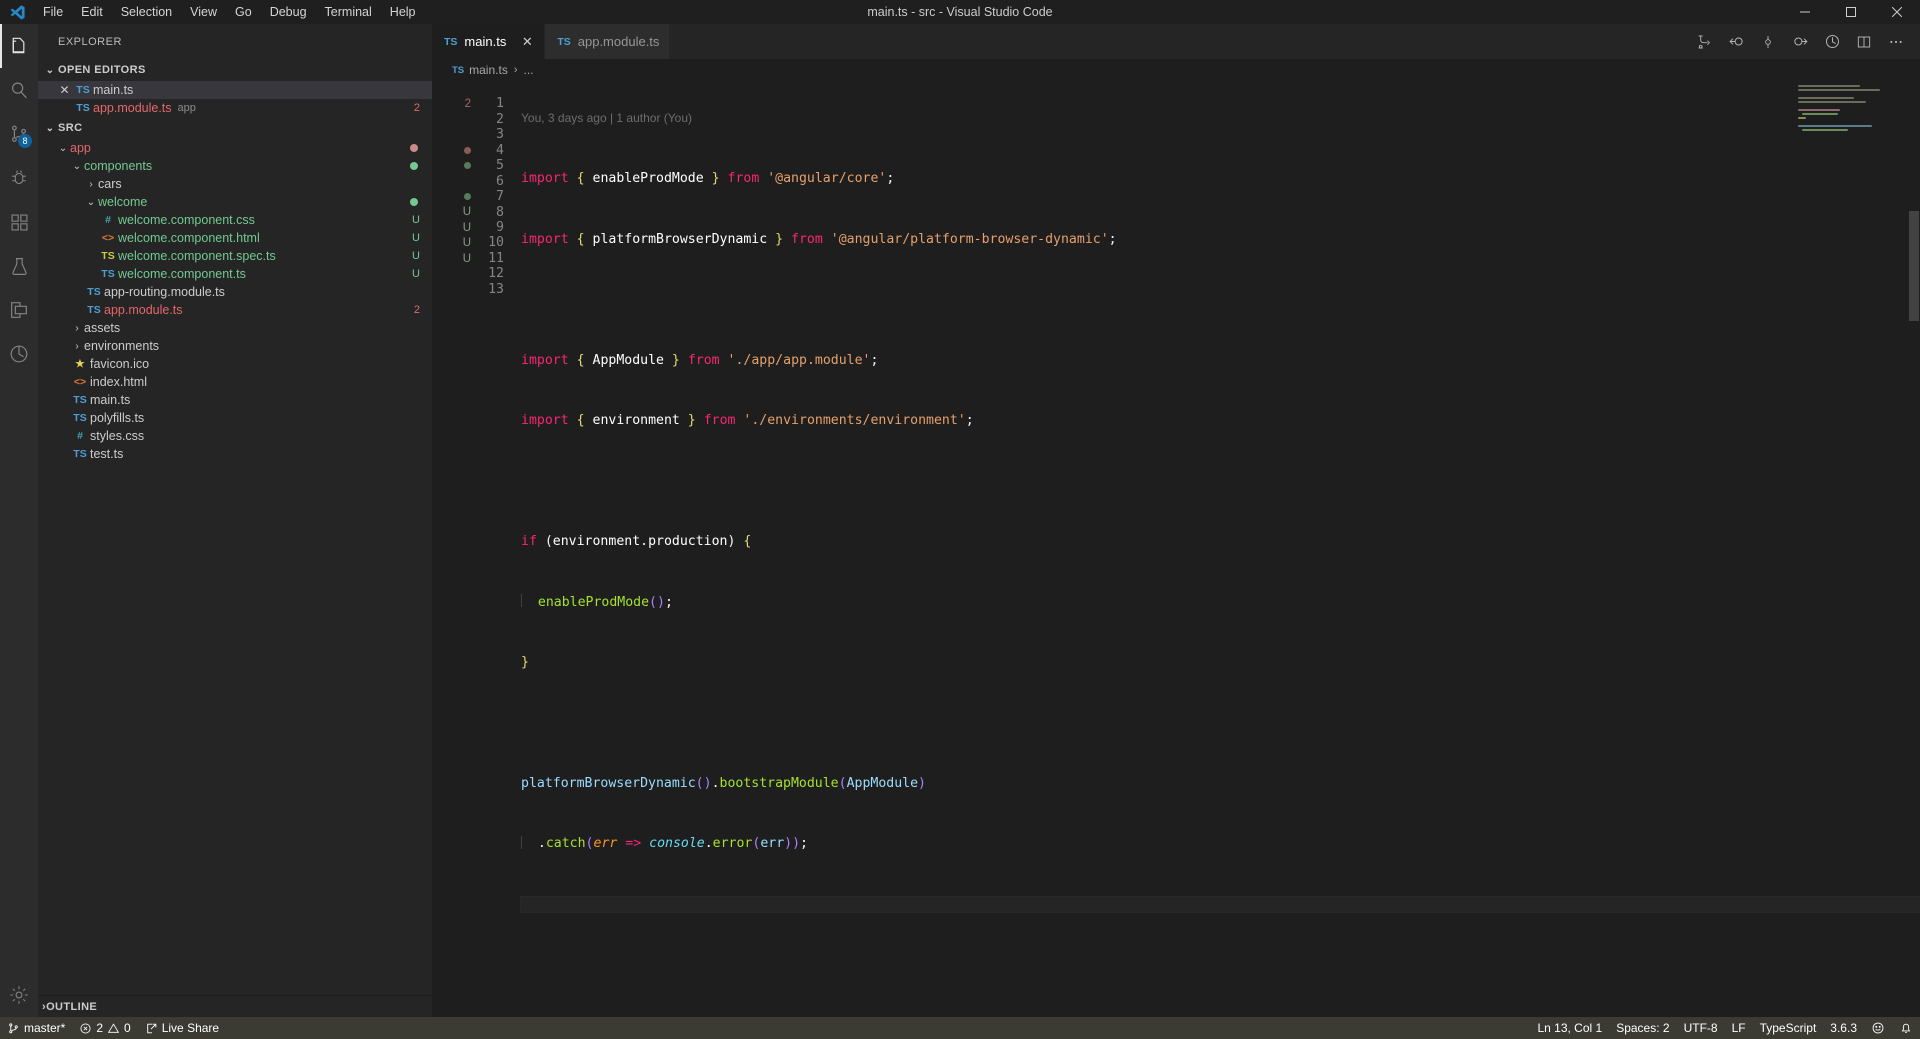 Image resolution: width=1920 pixels, height=1039 pixels. Describe the element at coordinates (1805, 12) in the screenshot. I see `minimize-button` at that location.